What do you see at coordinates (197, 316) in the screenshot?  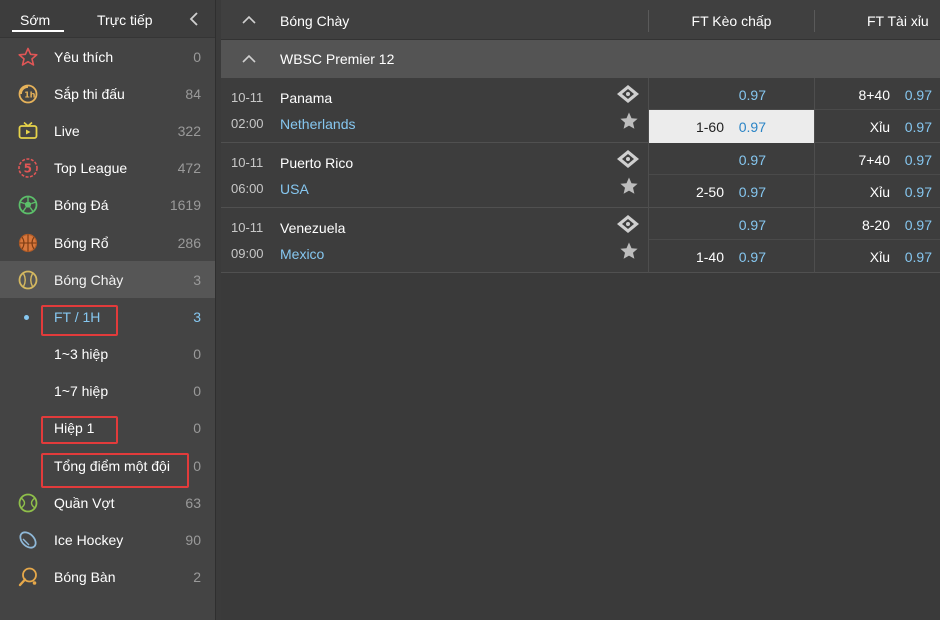 I see `sub-item-count: 3` at bounding box center [197, 316].